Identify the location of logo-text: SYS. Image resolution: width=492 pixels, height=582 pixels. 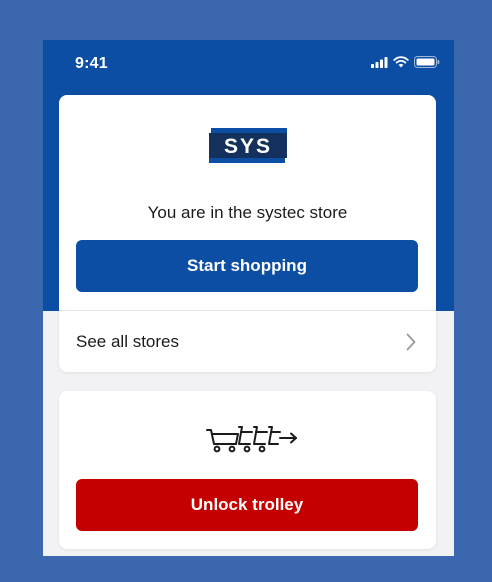
(248, 146).